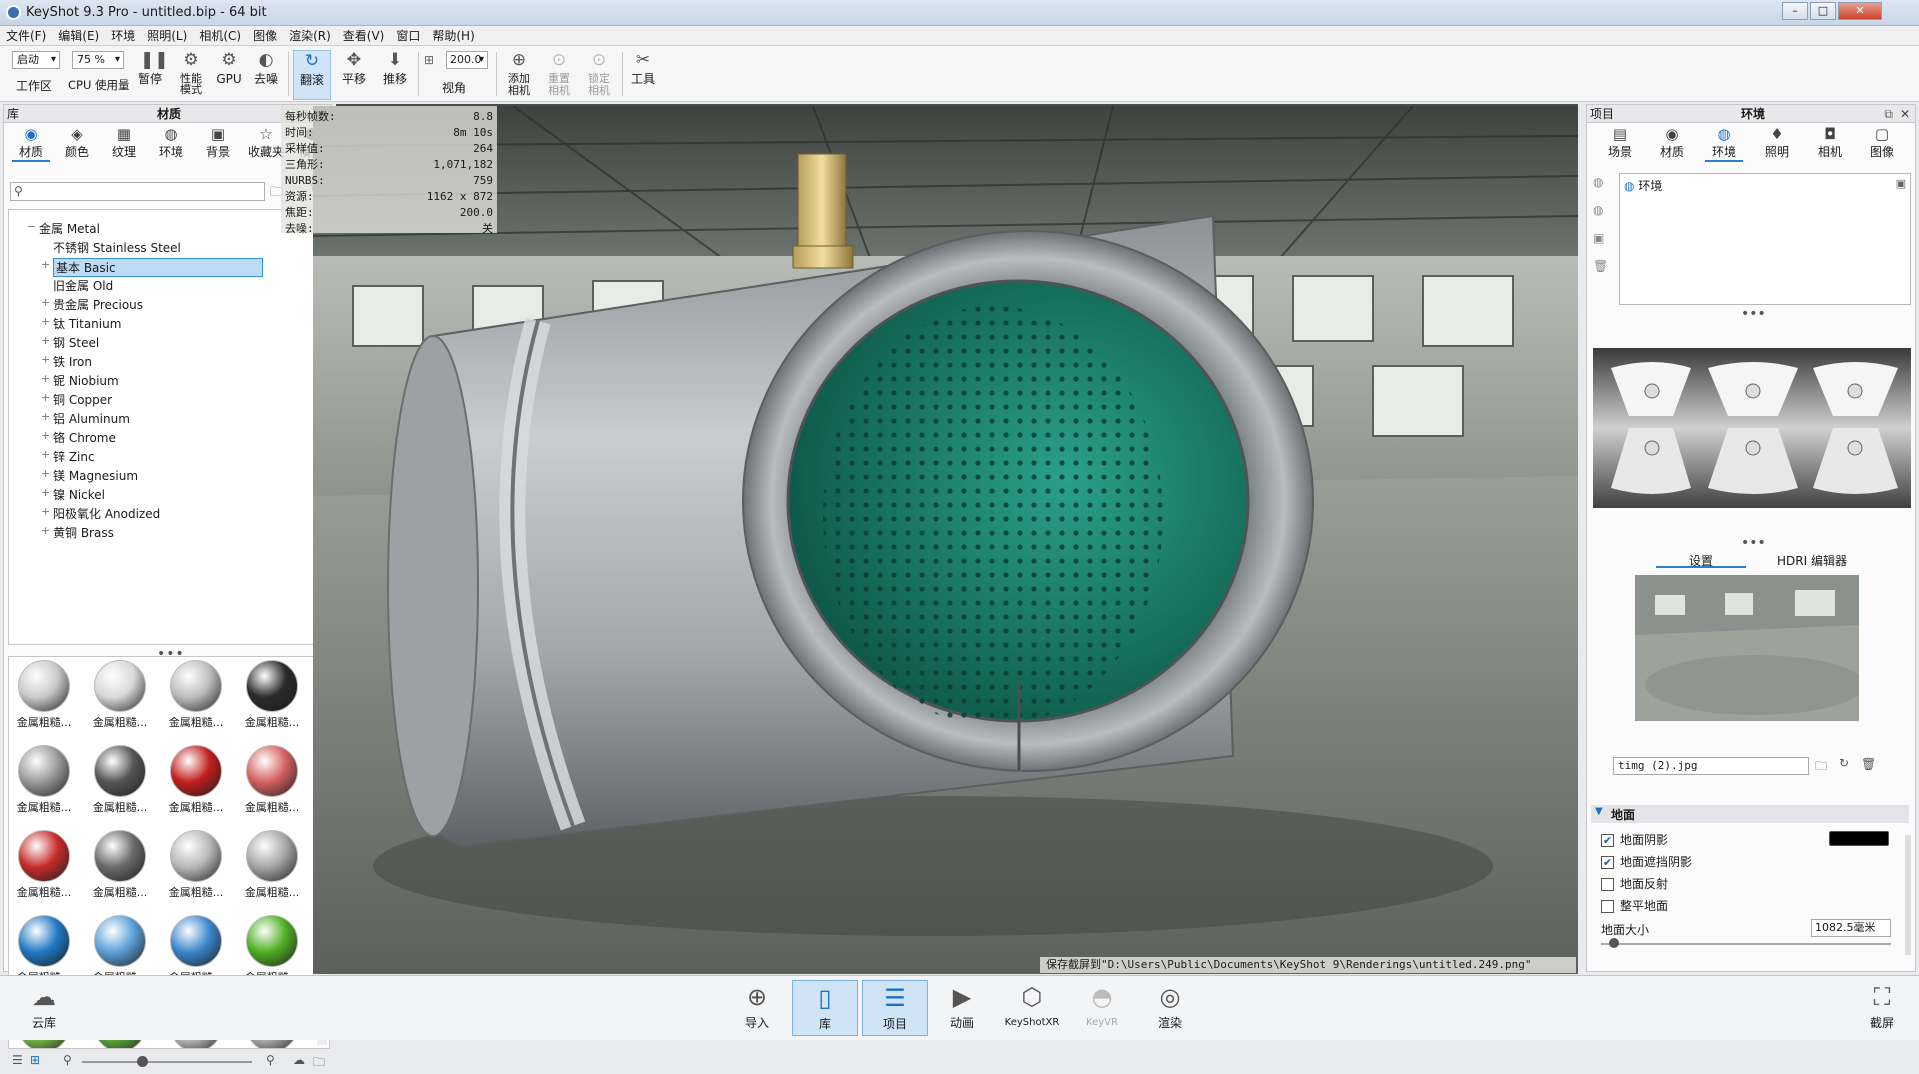 This screenshot has height=1074, width=1919. Describe the element at coordinates (220, 36) in the screenshot. I see `menu-camera: 相机(C)` at that location.